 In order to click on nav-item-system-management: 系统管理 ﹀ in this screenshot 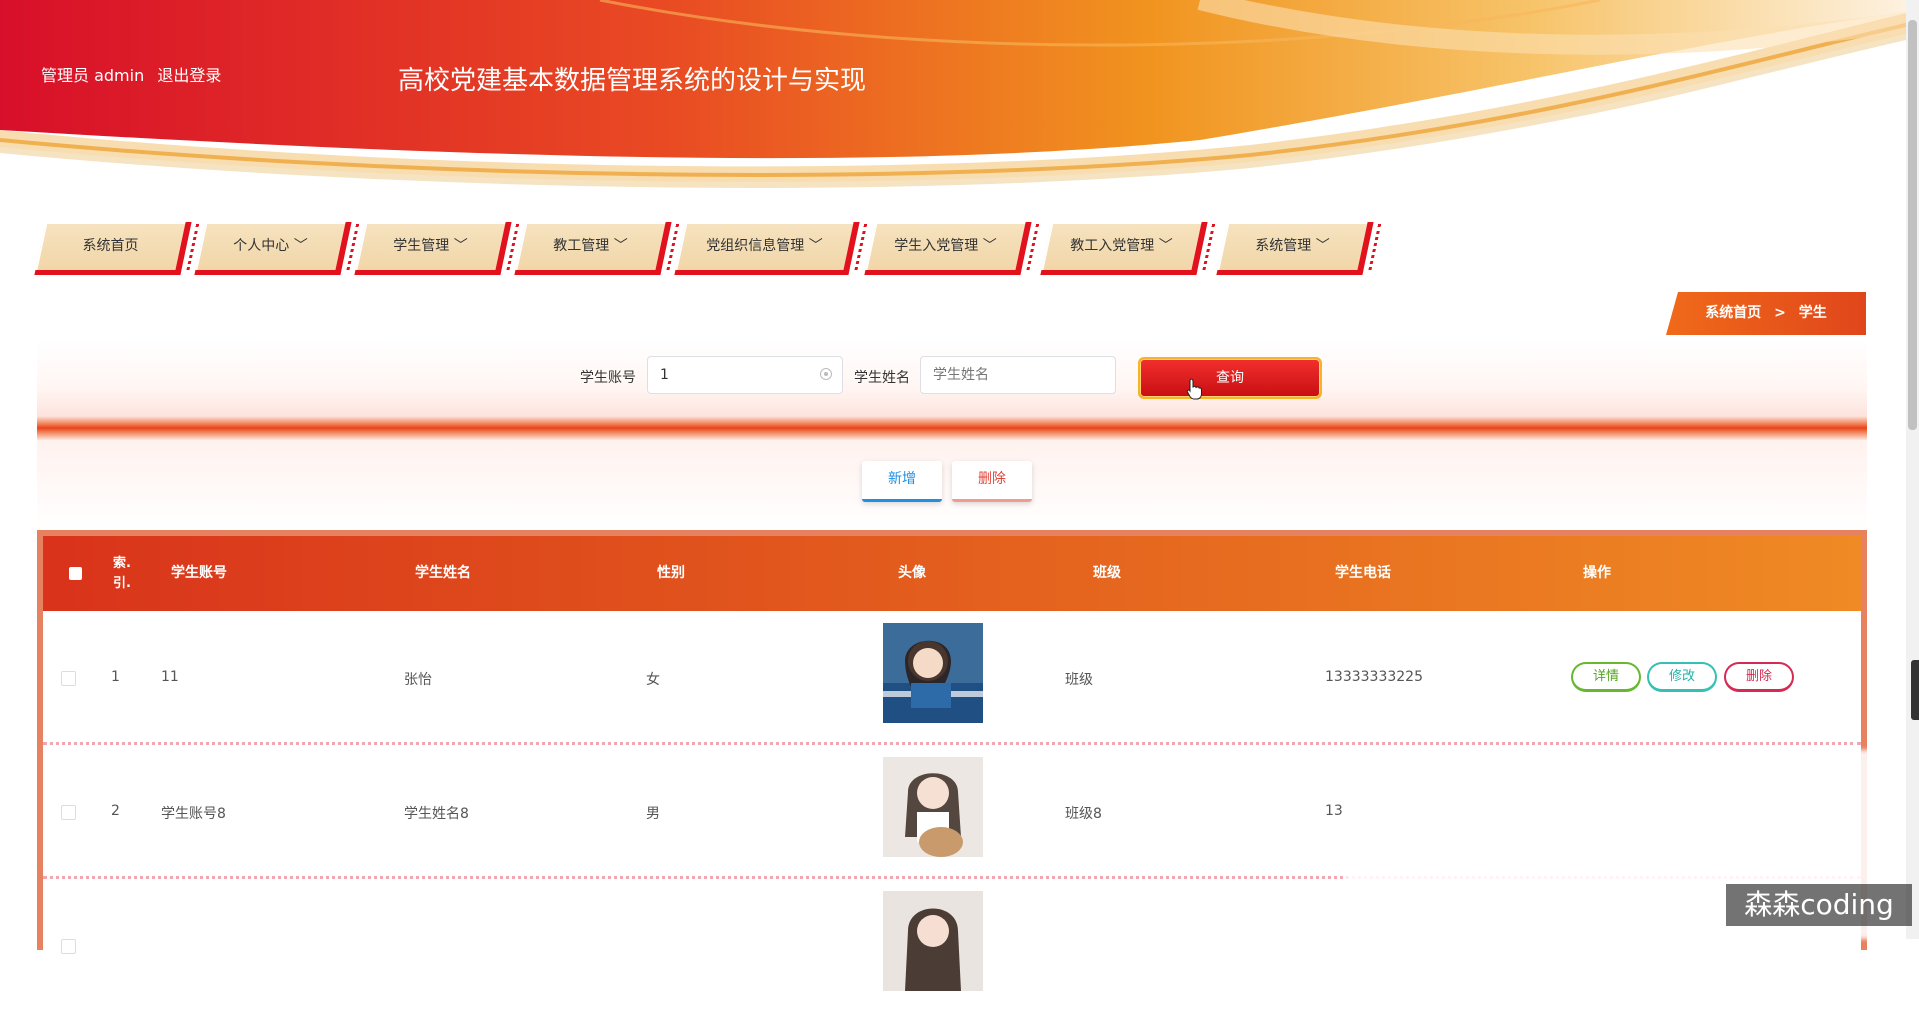, I will do `click(1295, 248)`.